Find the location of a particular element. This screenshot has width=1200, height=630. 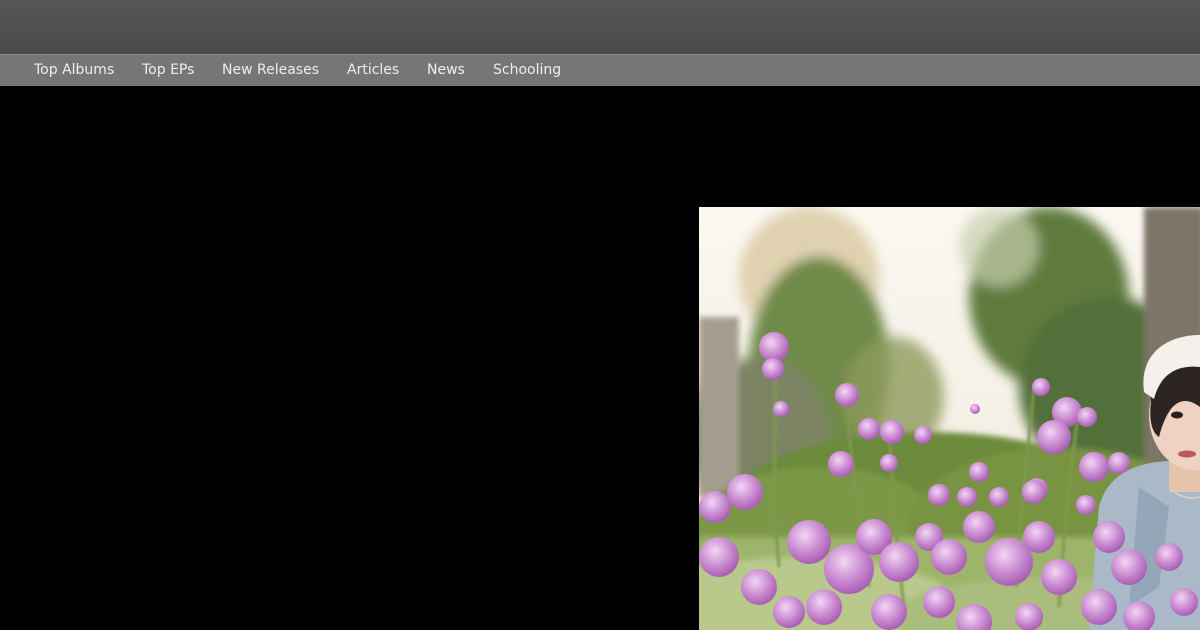

nav-schooling: Schooling is located at coordinates (527, 70).